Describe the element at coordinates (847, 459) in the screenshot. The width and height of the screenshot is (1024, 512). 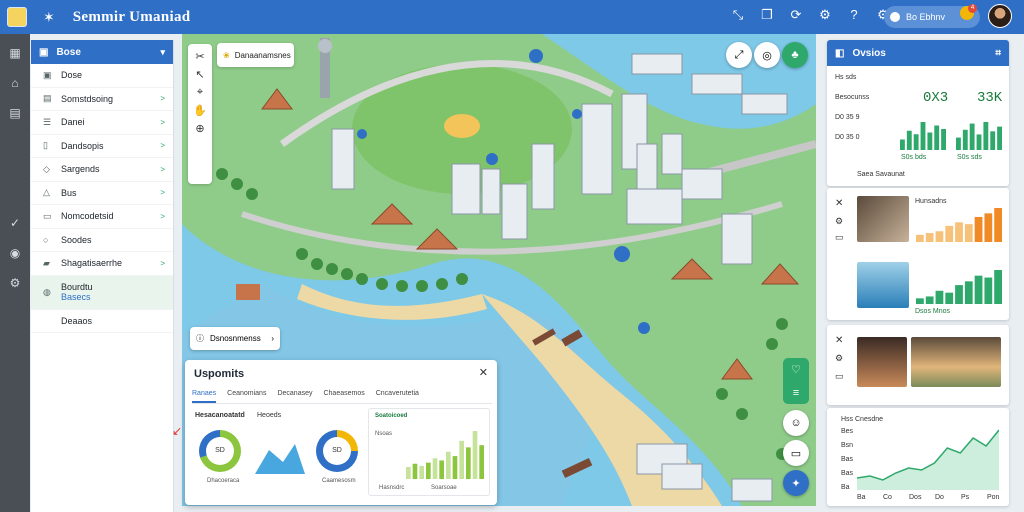
I see `trend-ytick: Bas` at that location.